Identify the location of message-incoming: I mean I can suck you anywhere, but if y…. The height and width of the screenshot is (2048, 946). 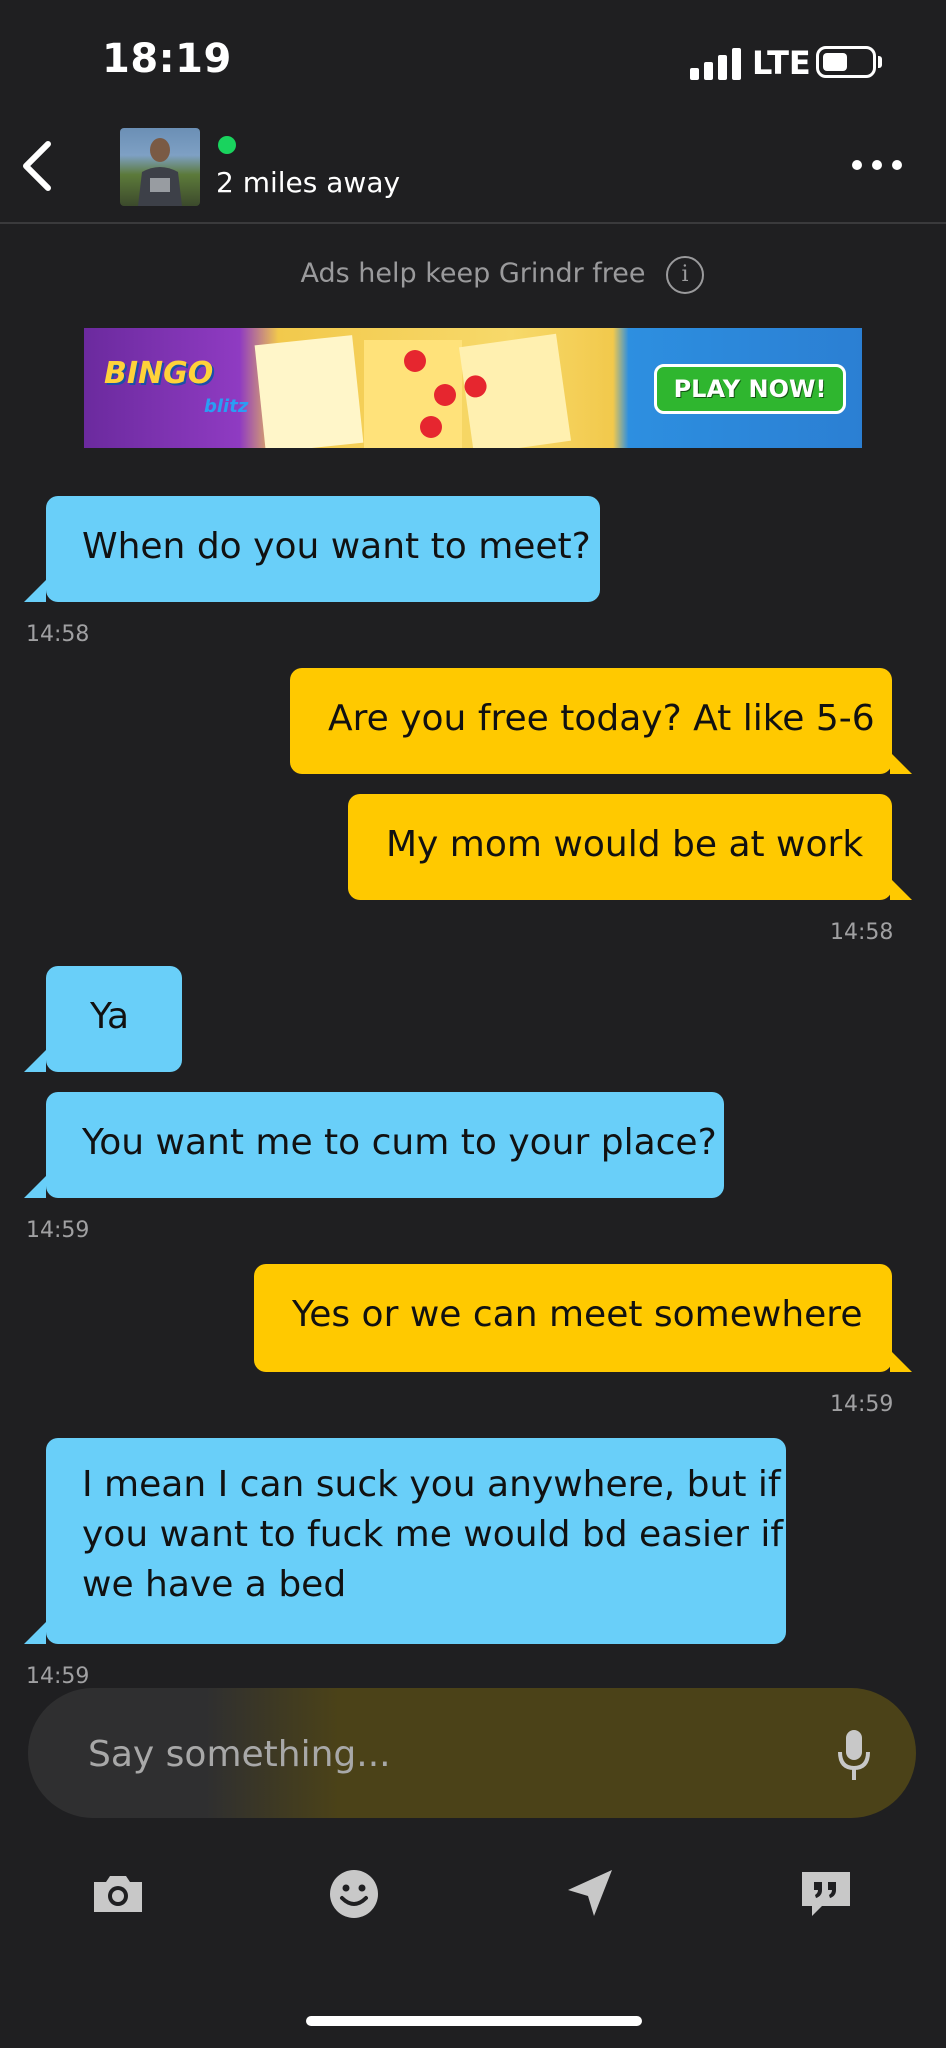
(416, 1541).